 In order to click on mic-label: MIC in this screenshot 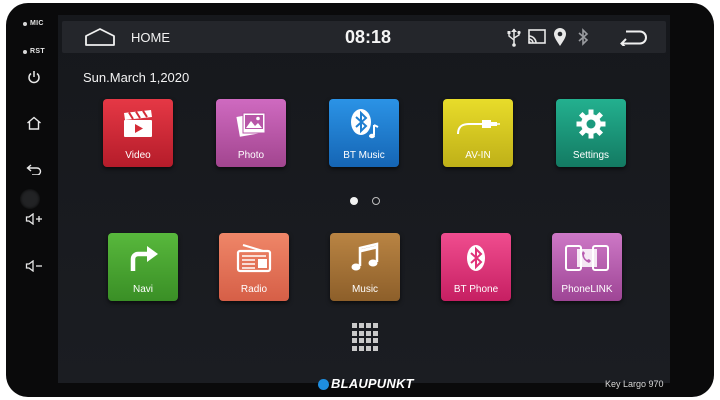, I will do `click(37, 23)`.